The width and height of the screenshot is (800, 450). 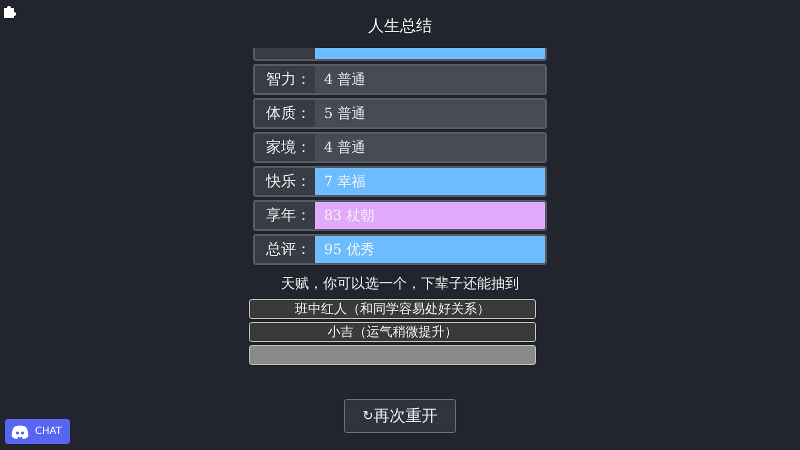 What do you see at coordinates (400, 284) in the screenshot?
I see `talent-prompt: 天赋，你可以选一个，下辈子还能抽到` at bounding box center [400, 284].